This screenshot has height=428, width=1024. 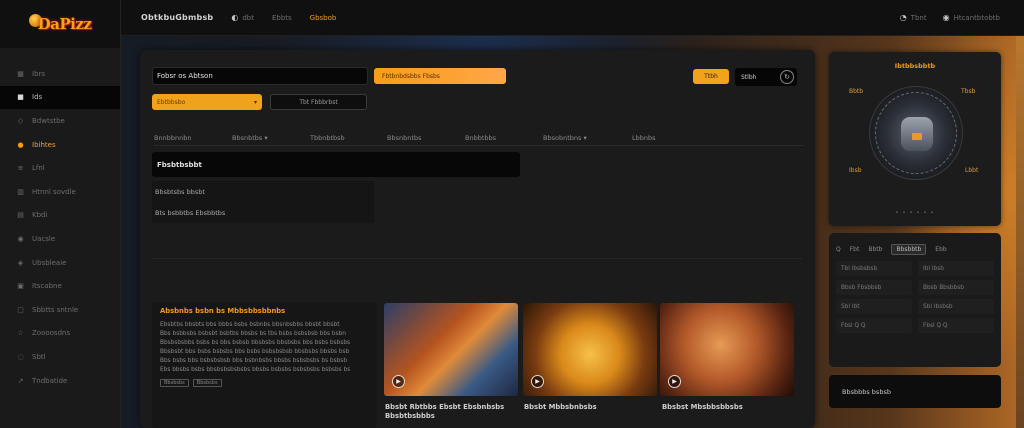 I want to click on grid-cell: Ibl Ibsb, so click(x=956, y=268).